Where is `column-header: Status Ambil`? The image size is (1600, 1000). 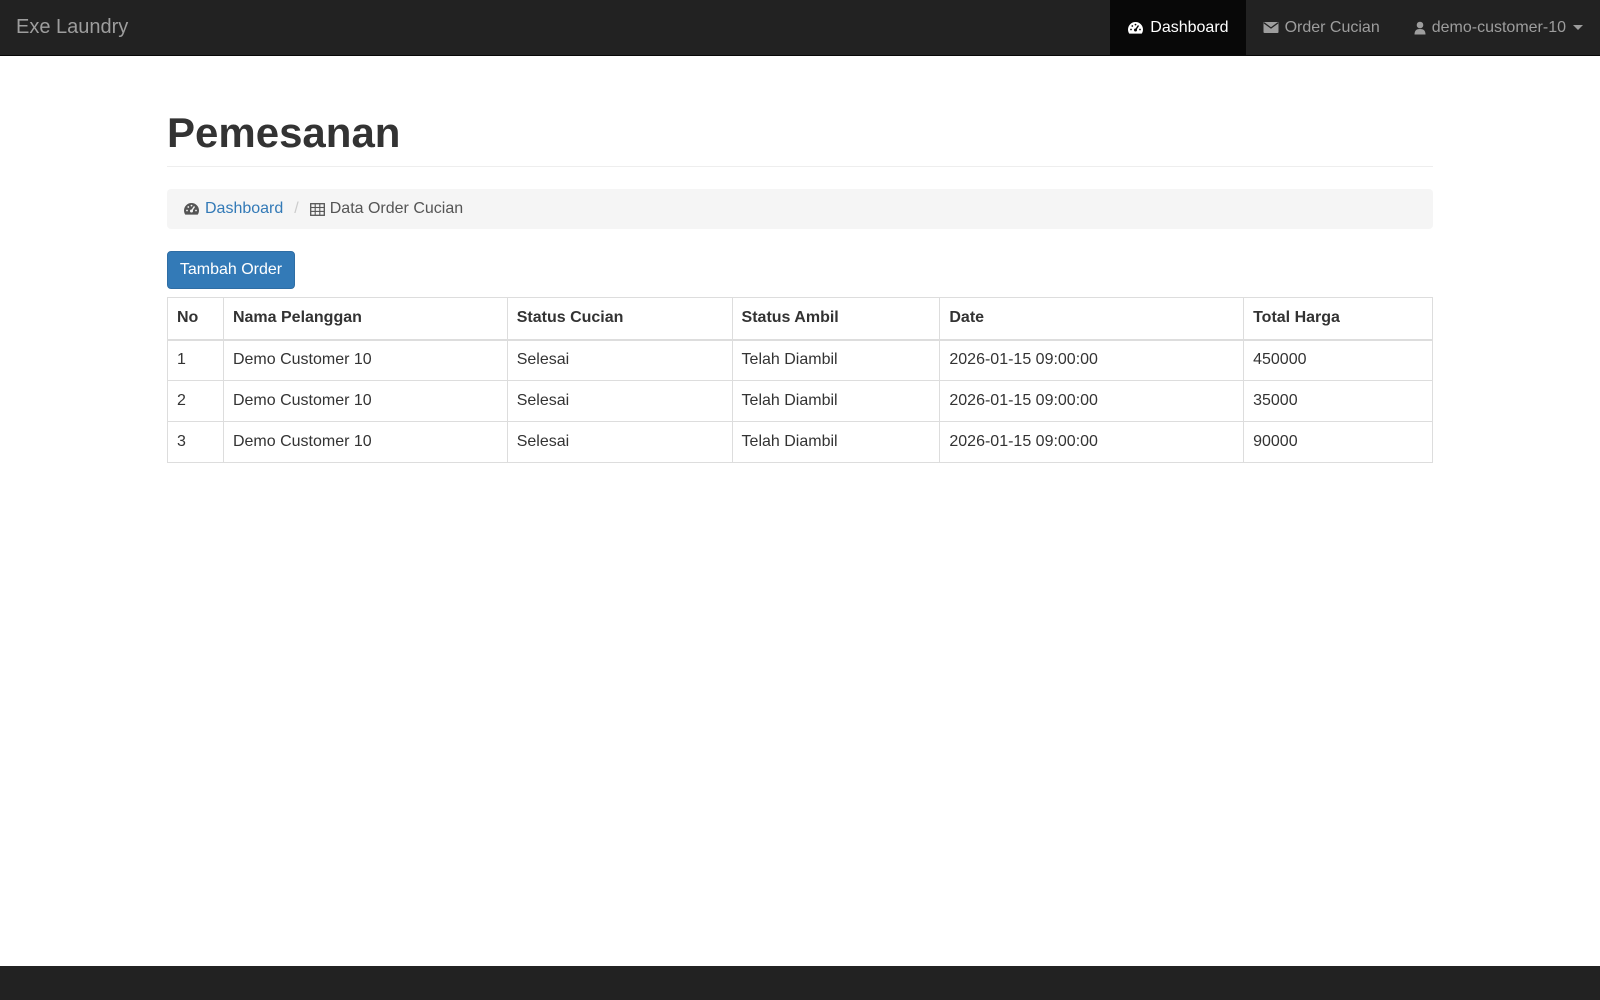
column-header: Status Ambil is located at coordinates (836, 319).